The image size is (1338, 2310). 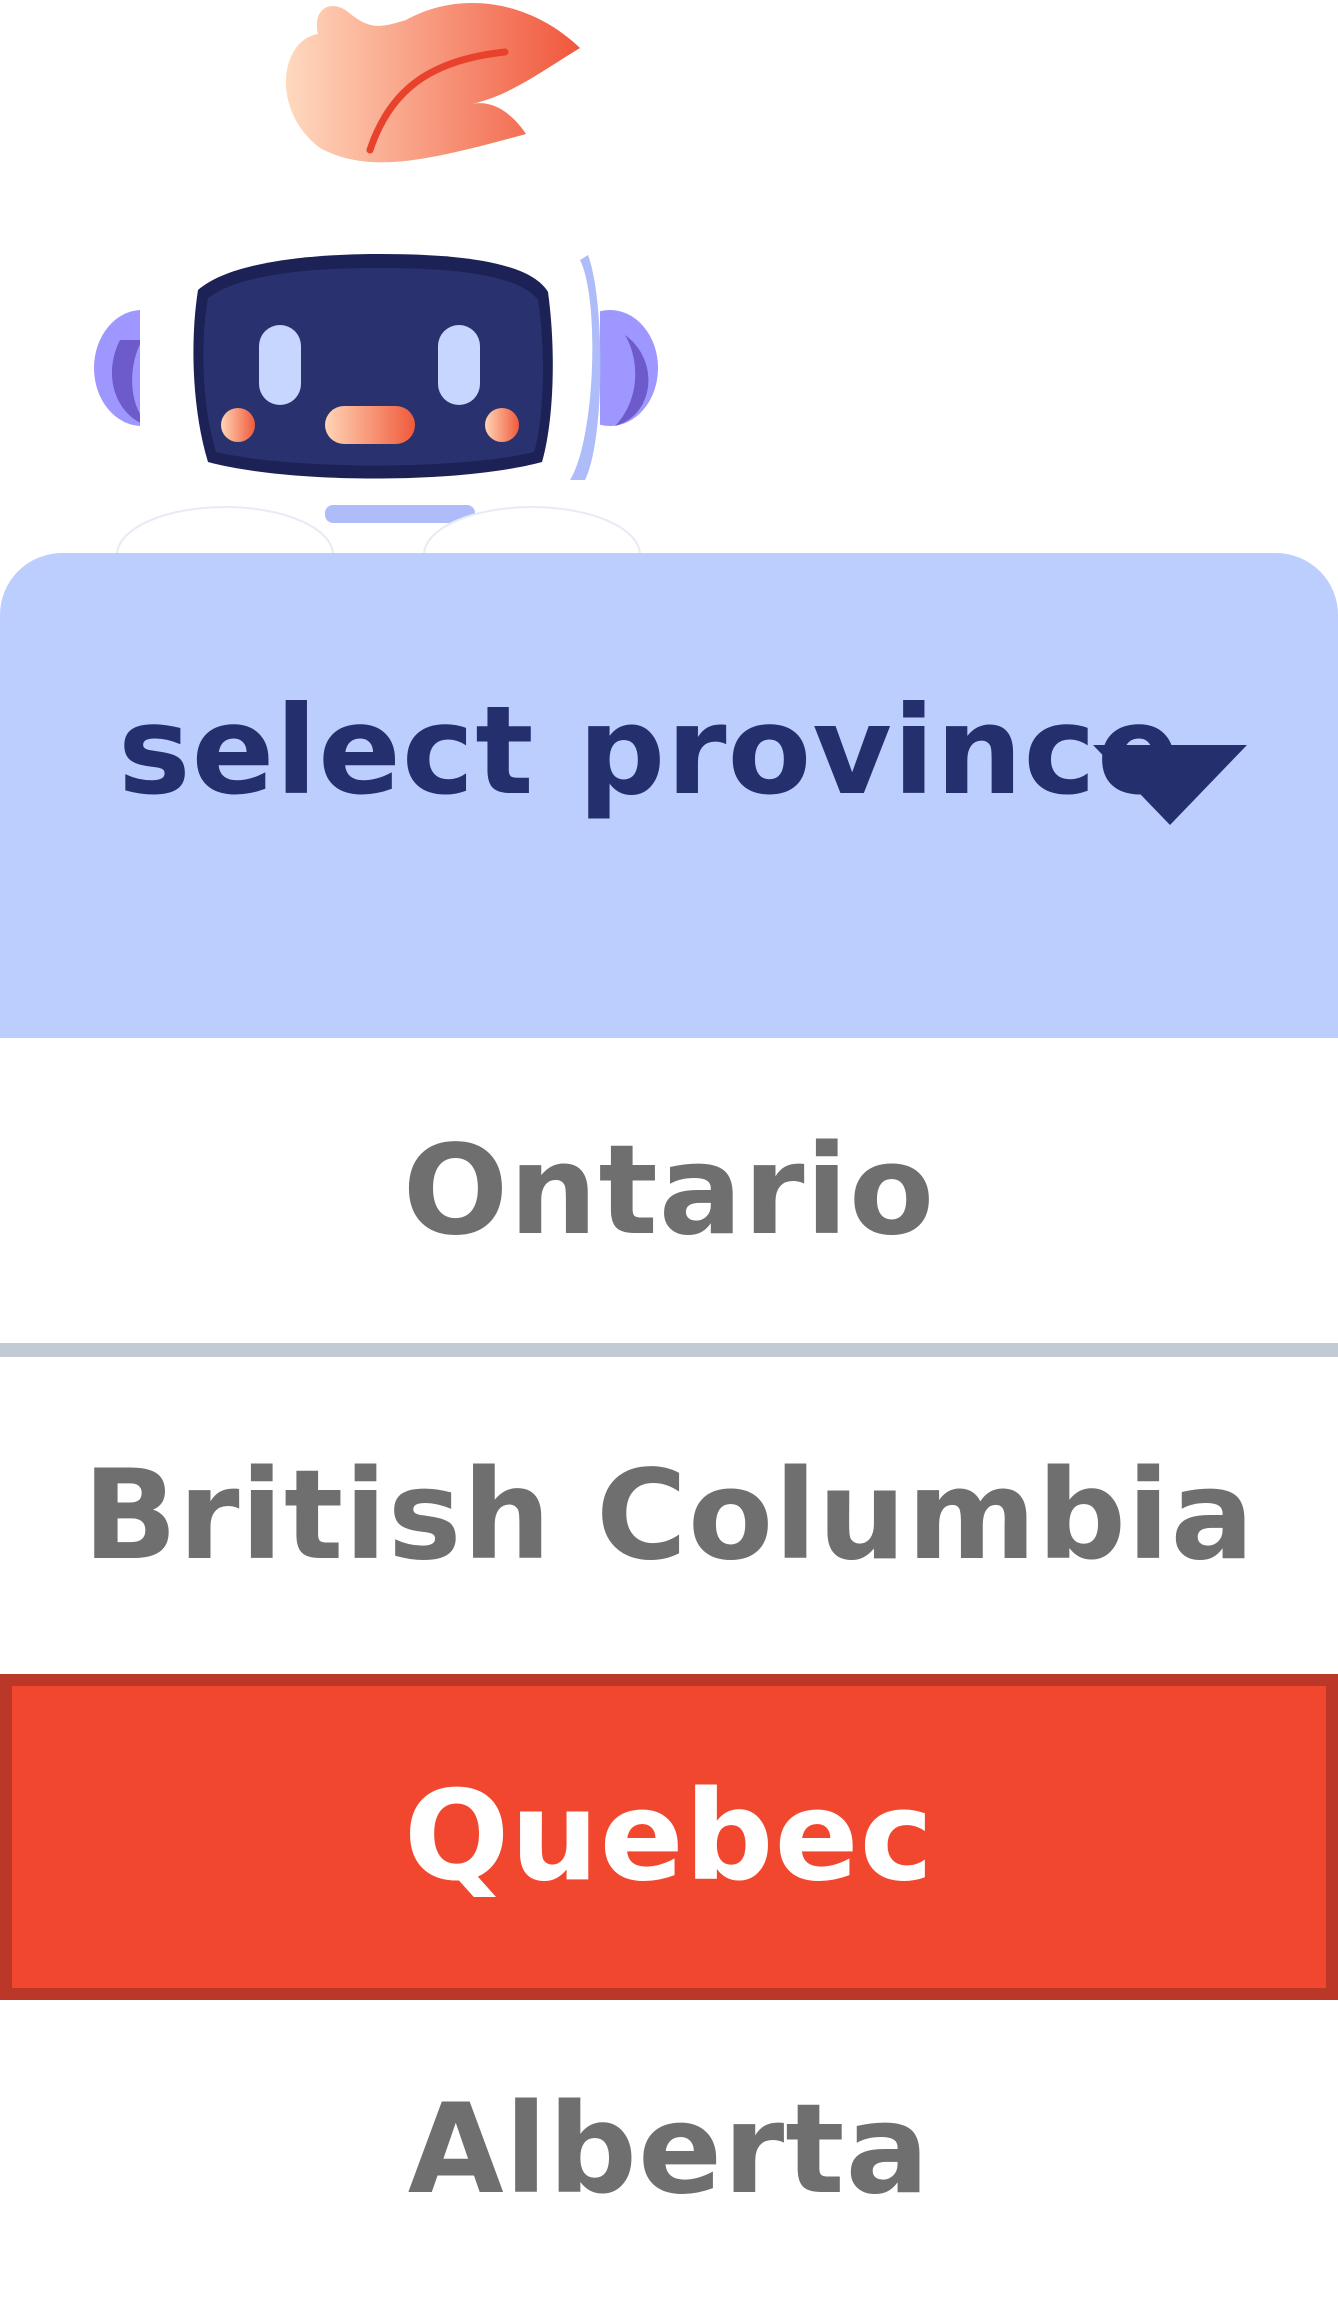 I want to click on option-label: British Columbia, so click(x=669, y=1515).